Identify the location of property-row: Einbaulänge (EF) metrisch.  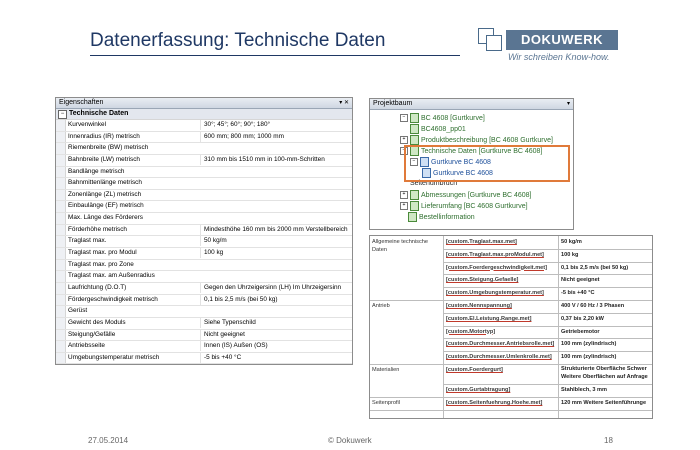
(204, 207).